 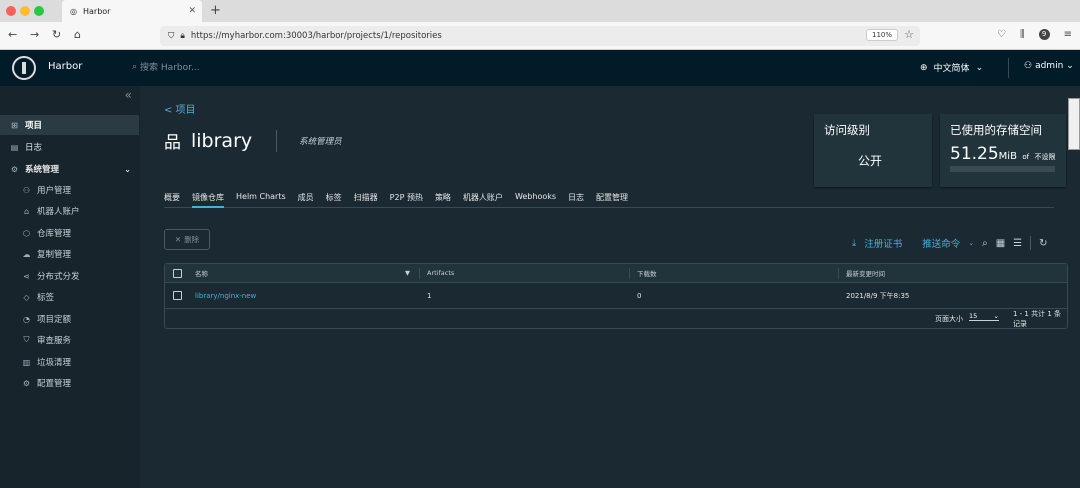 What do you see at coordinates (65, 66) in the screenshot?
I see `brand-name: Harbor` at bounding box center [65, 66].